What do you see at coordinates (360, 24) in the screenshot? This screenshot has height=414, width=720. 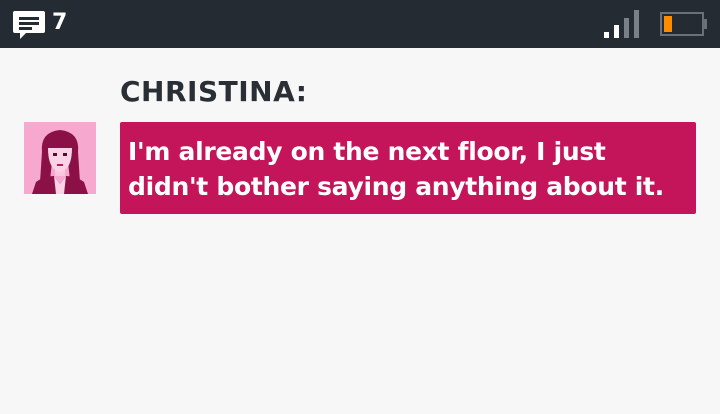 I see `status-bar: 7` at bounding box center [360, 24].